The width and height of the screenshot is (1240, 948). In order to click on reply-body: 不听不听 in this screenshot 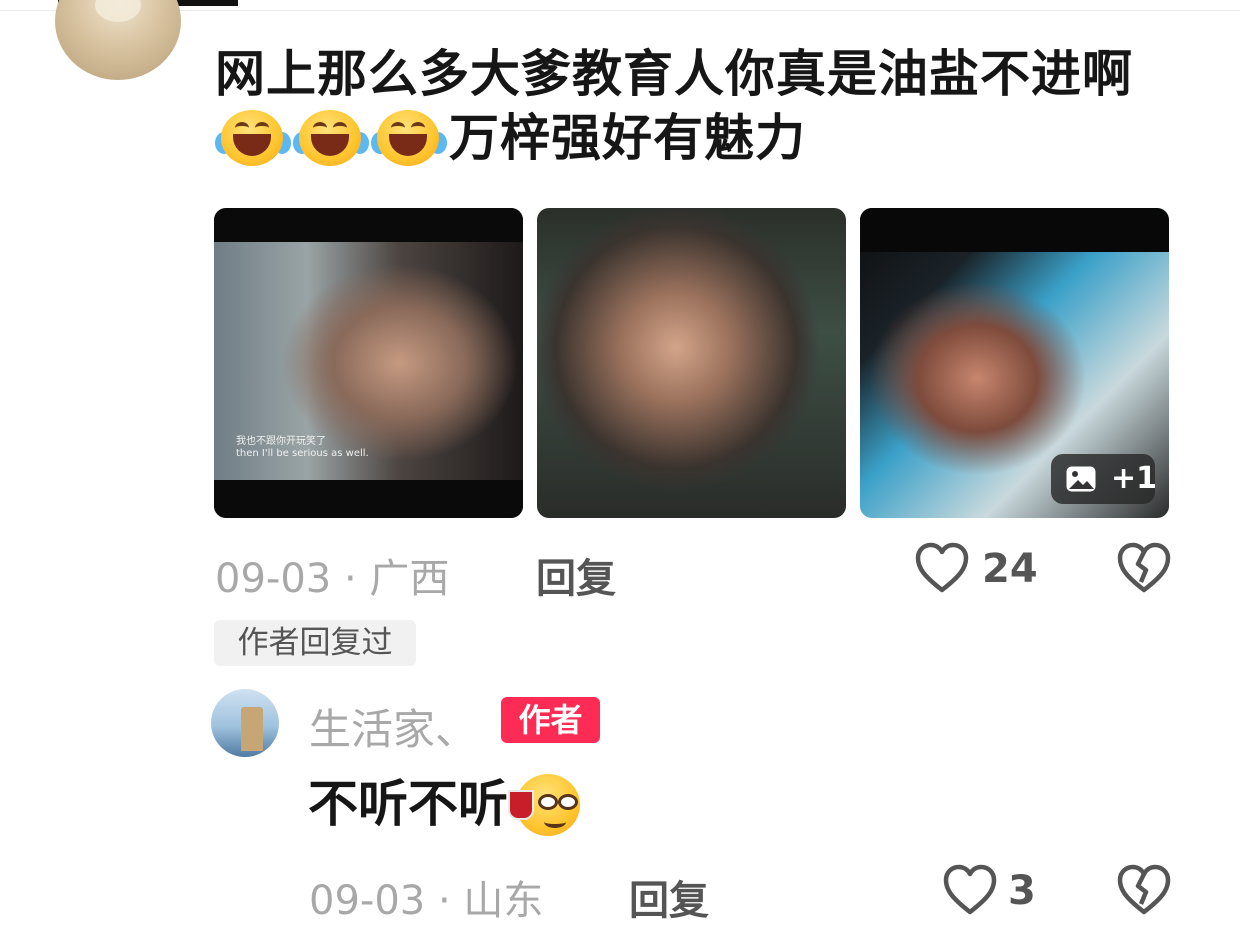, I will do `click(446, 805)`.